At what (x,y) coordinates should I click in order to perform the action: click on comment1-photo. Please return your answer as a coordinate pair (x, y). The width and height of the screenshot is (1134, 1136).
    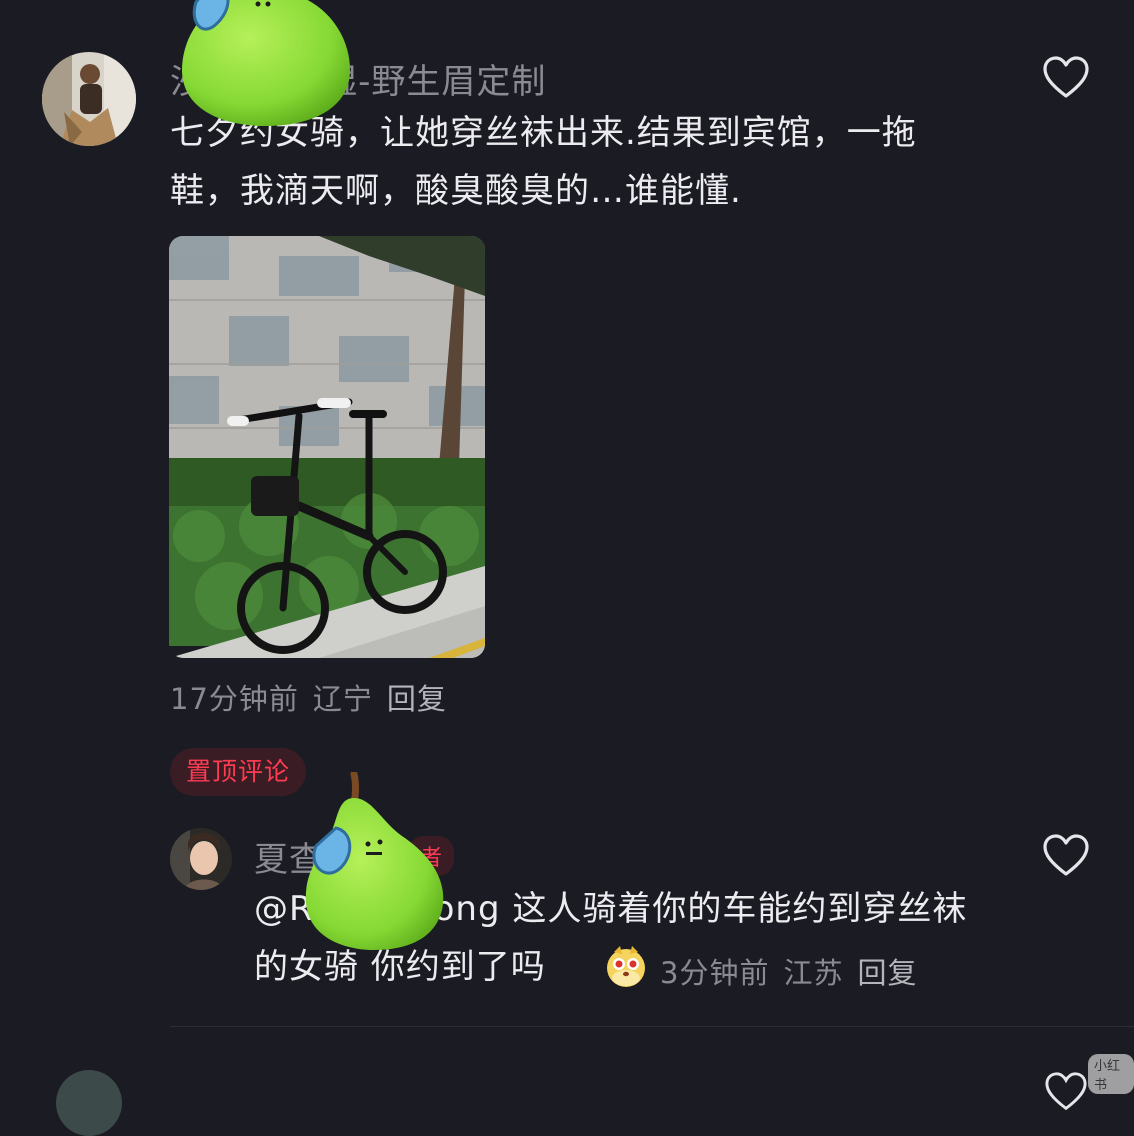
    Looking at the image, I should click on (327, 447).